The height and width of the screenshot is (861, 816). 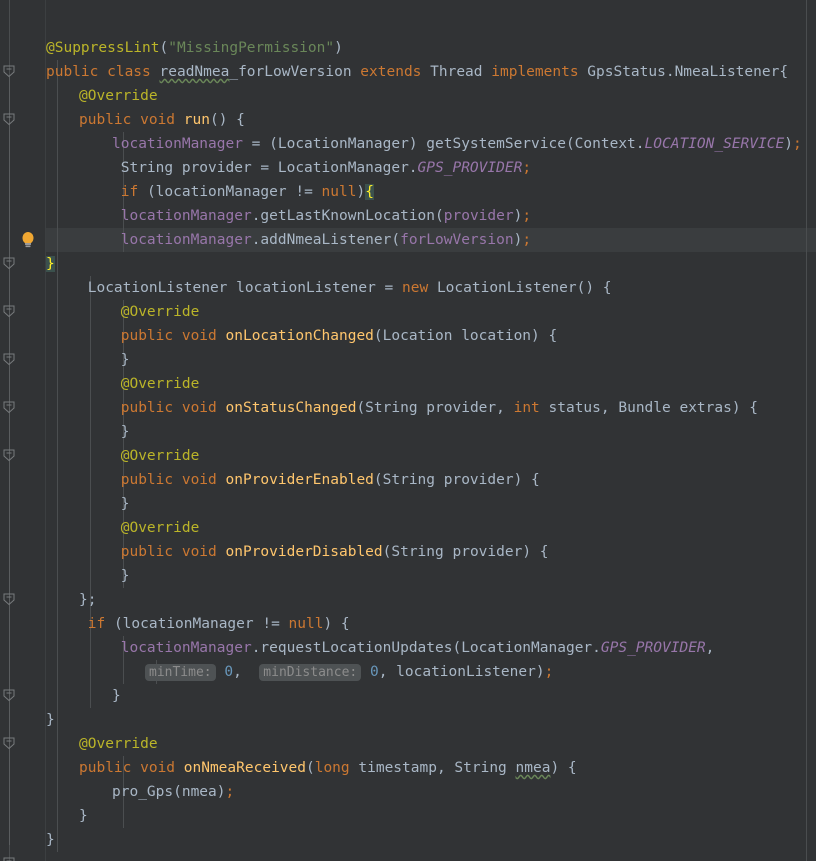 I want to click on intention-lightbulb-icon, so click(x=28, y=240).